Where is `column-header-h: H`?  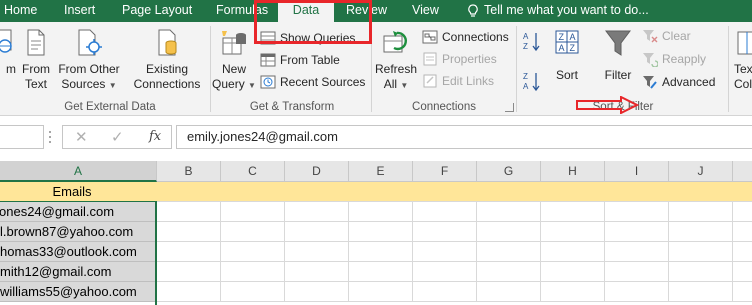
column-header-h: H is located at coordinates (573, 171).